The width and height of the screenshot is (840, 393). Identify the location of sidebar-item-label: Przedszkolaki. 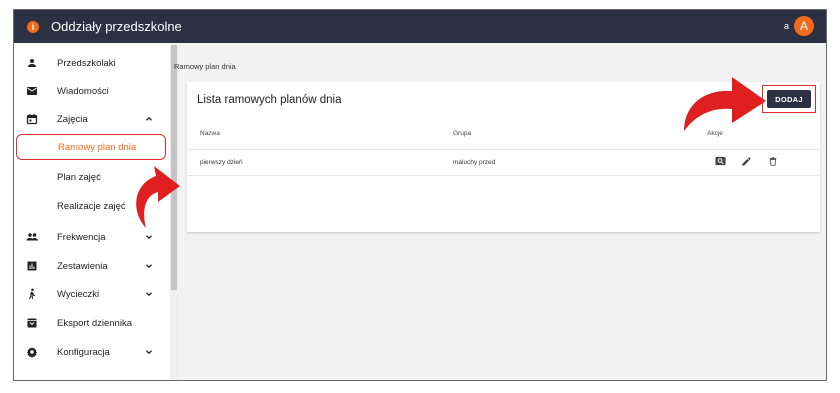
(86, 63).